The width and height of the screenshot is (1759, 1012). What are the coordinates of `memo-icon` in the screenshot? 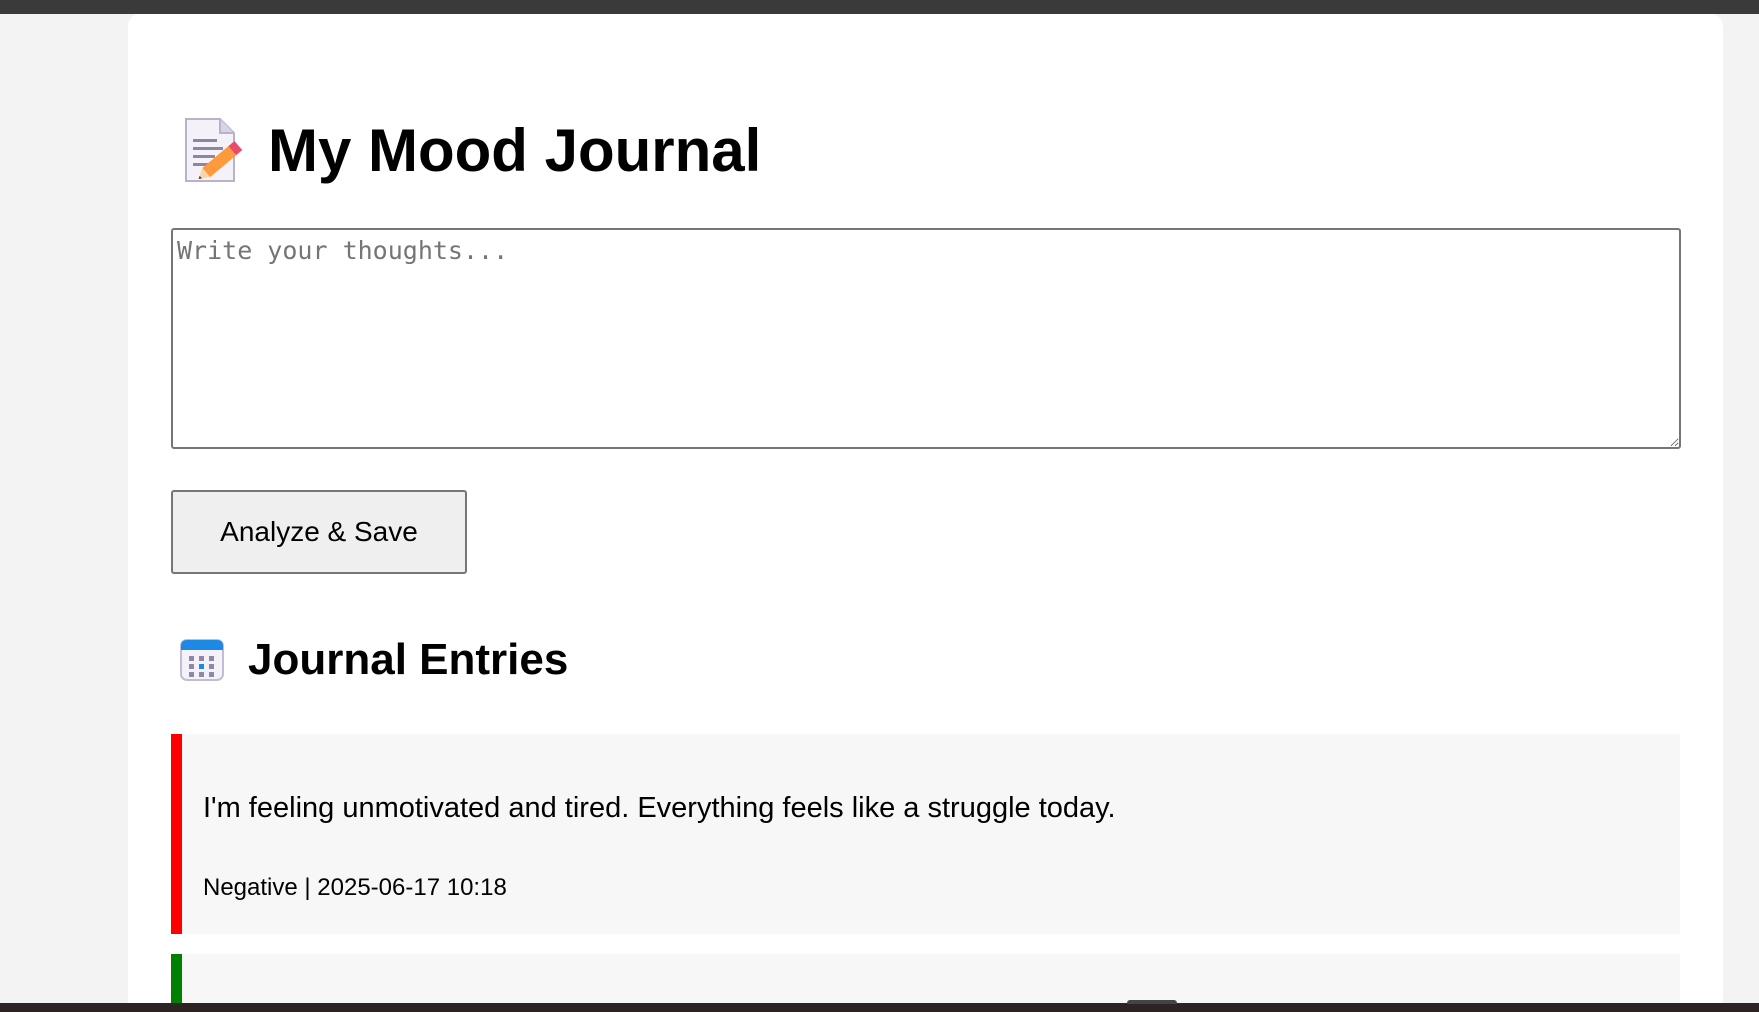 It's located at (213, 151).